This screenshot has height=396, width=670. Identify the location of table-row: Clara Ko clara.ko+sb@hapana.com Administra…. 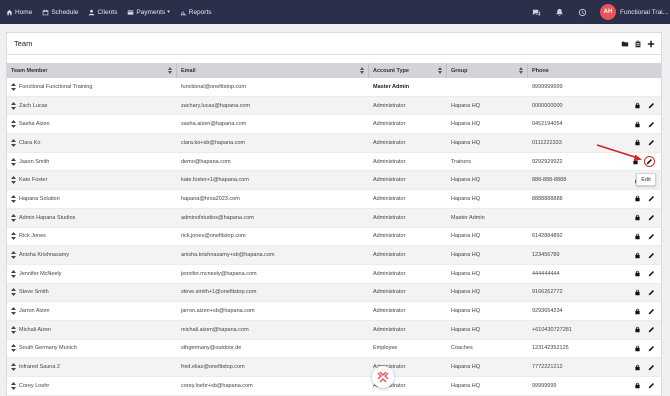
(334, 143).